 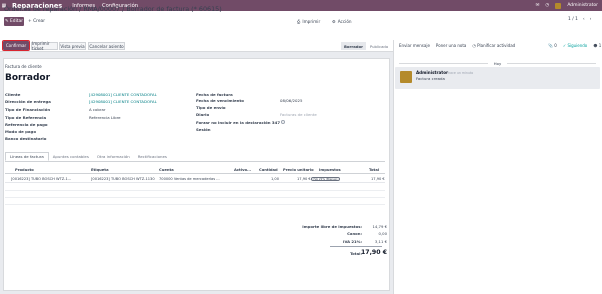 I want to click on total-base-label: Importe libre de impuestos:, so click(x=332, y=226).